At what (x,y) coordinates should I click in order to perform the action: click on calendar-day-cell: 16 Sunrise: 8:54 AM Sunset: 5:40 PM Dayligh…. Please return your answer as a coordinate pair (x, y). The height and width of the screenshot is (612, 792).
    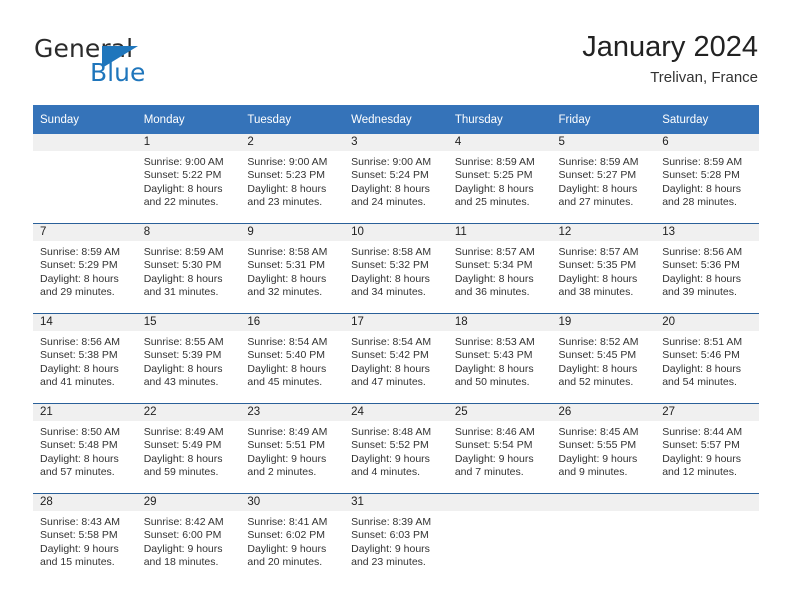
    Looking at the image, I should click on (292, 358).